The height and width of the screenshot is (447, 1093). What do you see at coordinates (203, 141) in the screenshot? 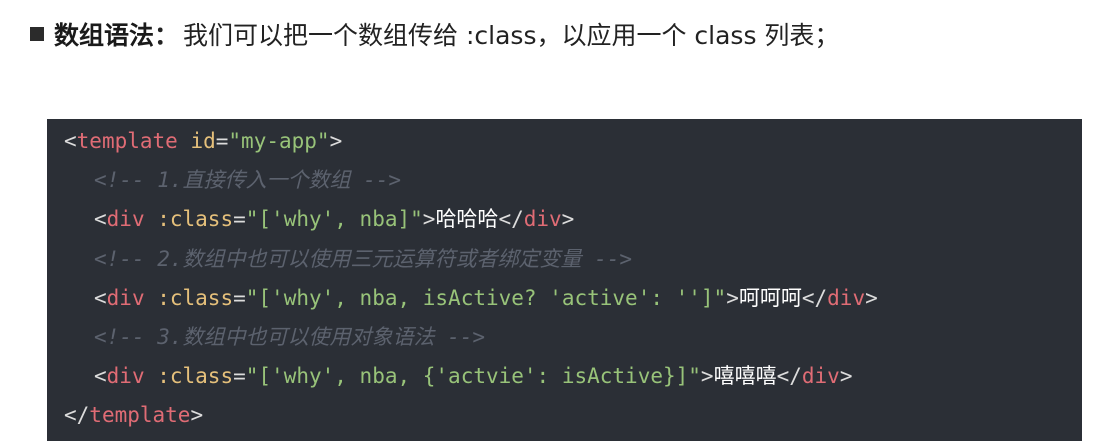
I see `code-line-template-open: <template id="my-app">` at bounding box center [203, 141].